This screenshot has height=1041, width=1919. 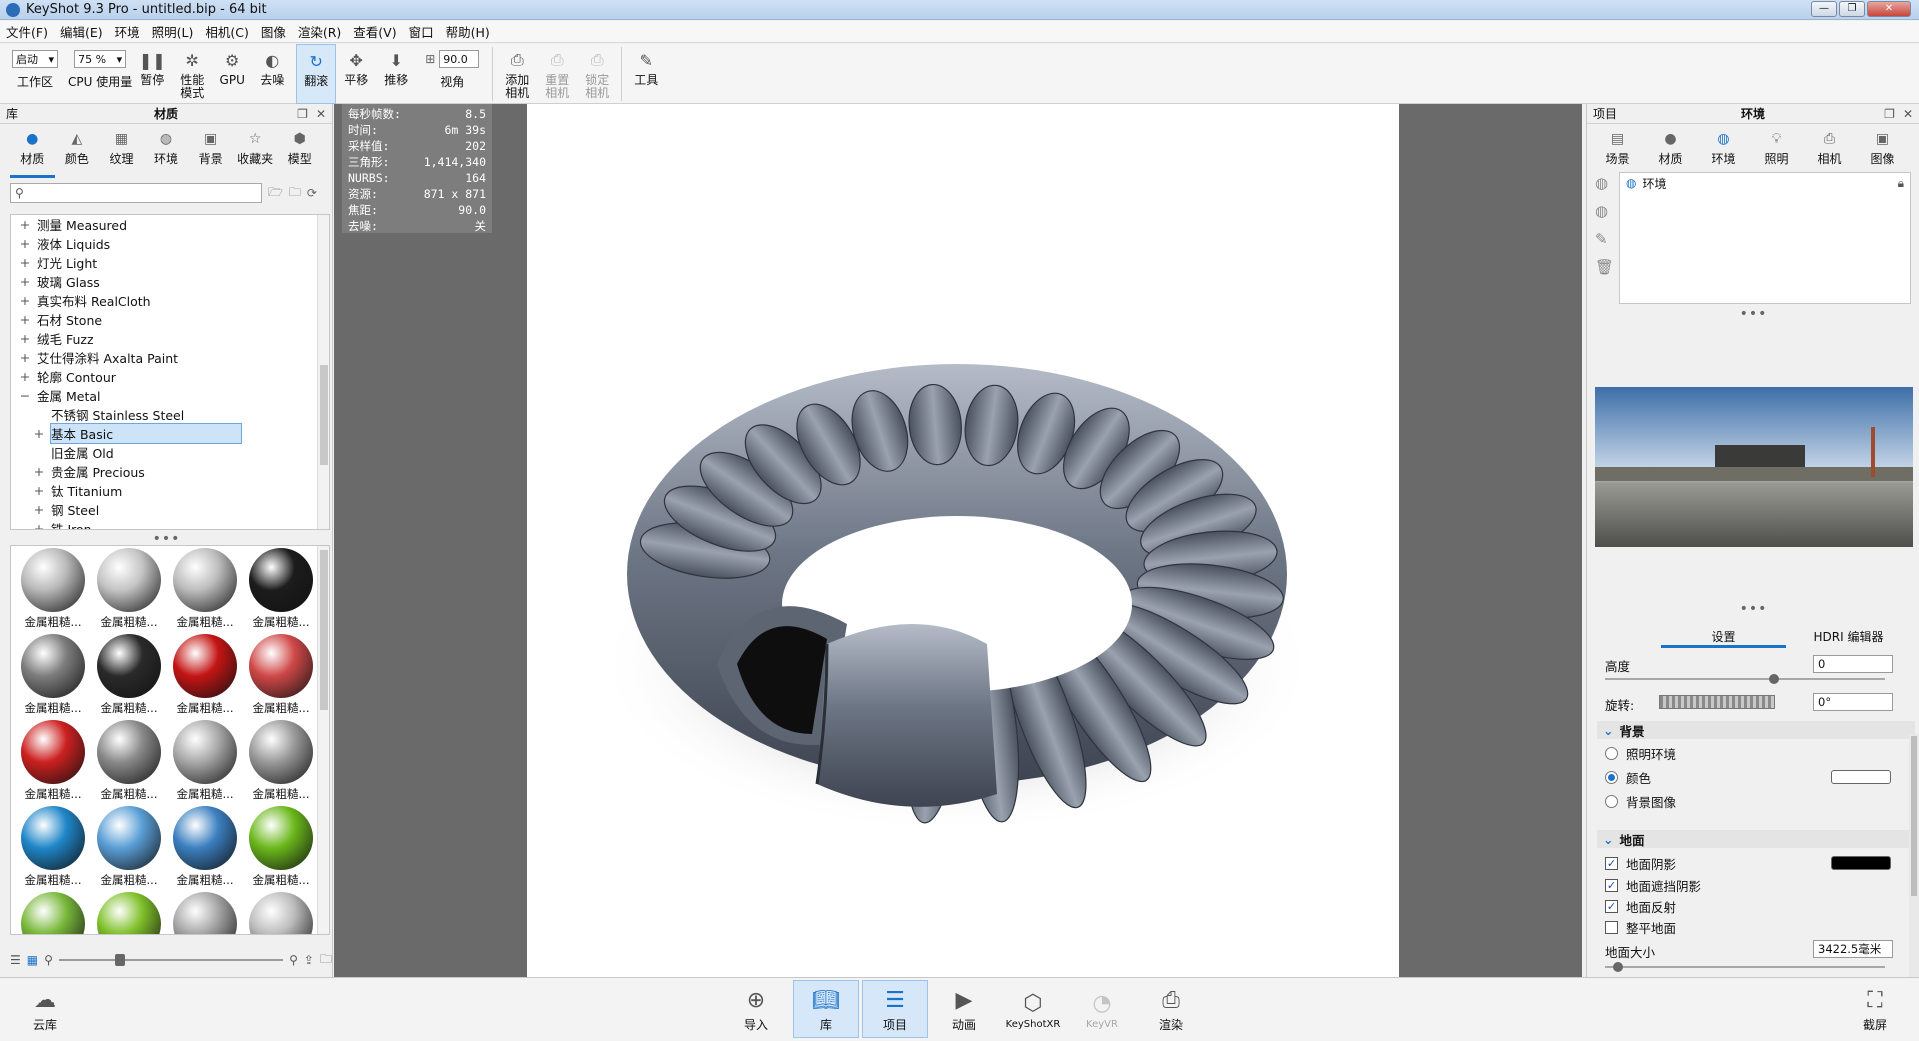 What do you see at coordinates (170, 357) in the screenshot?
I see `tree-item: + 艾仕得涂料 Axalta Paint` at bounding box center [170, 357].